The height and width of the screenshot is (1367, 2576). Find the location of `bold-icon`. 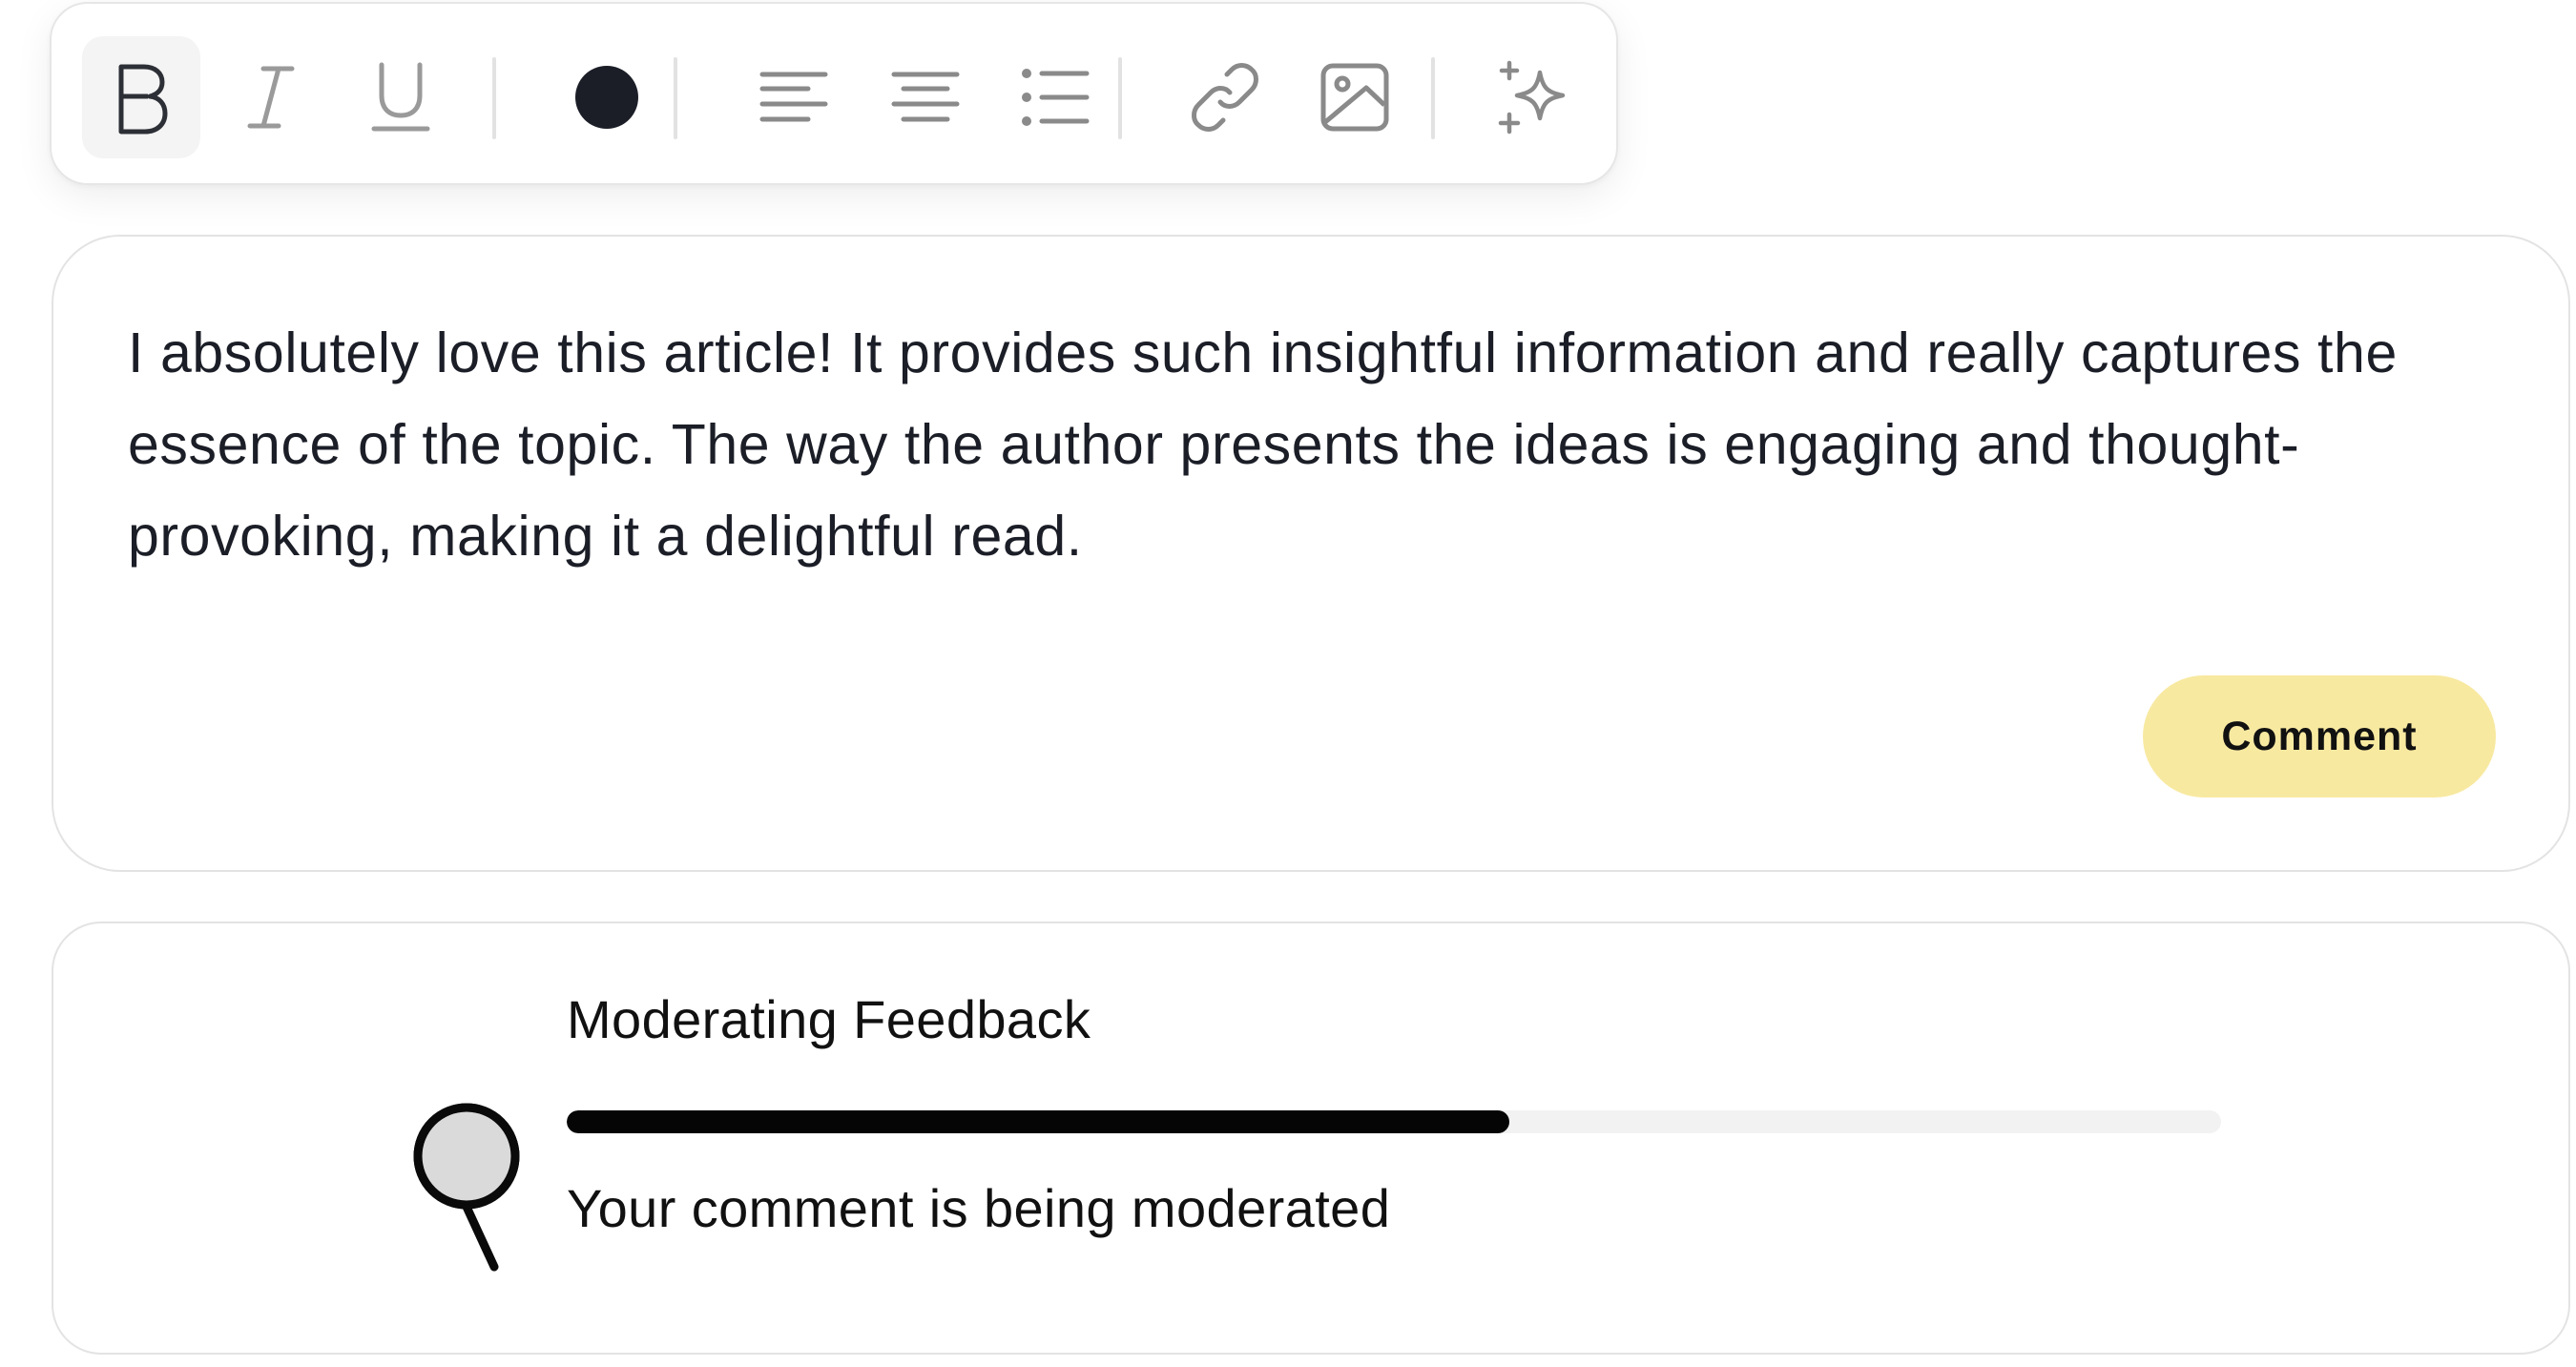

bold-icon is located at coordinates (141, 97).